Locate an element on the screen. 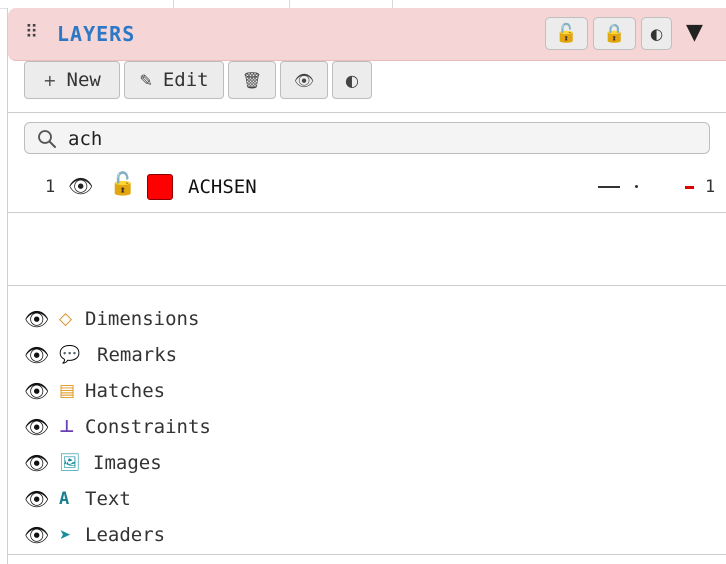 The height and width of the screenshot is (564, 726). delete-layer-button: 🗑 is located at coordinates (252, 80).